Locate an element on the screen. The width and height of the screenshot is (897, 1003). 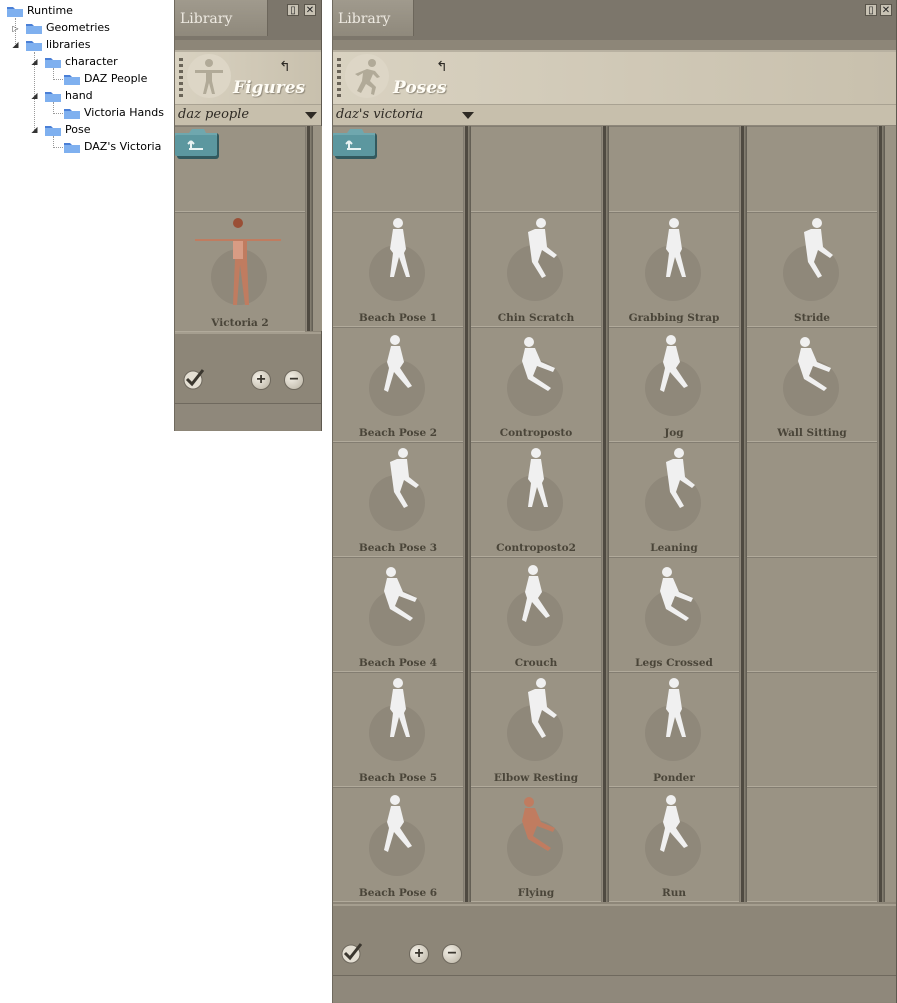
expand-toggle-icon: ▷ is located at coordinates (15, 28).